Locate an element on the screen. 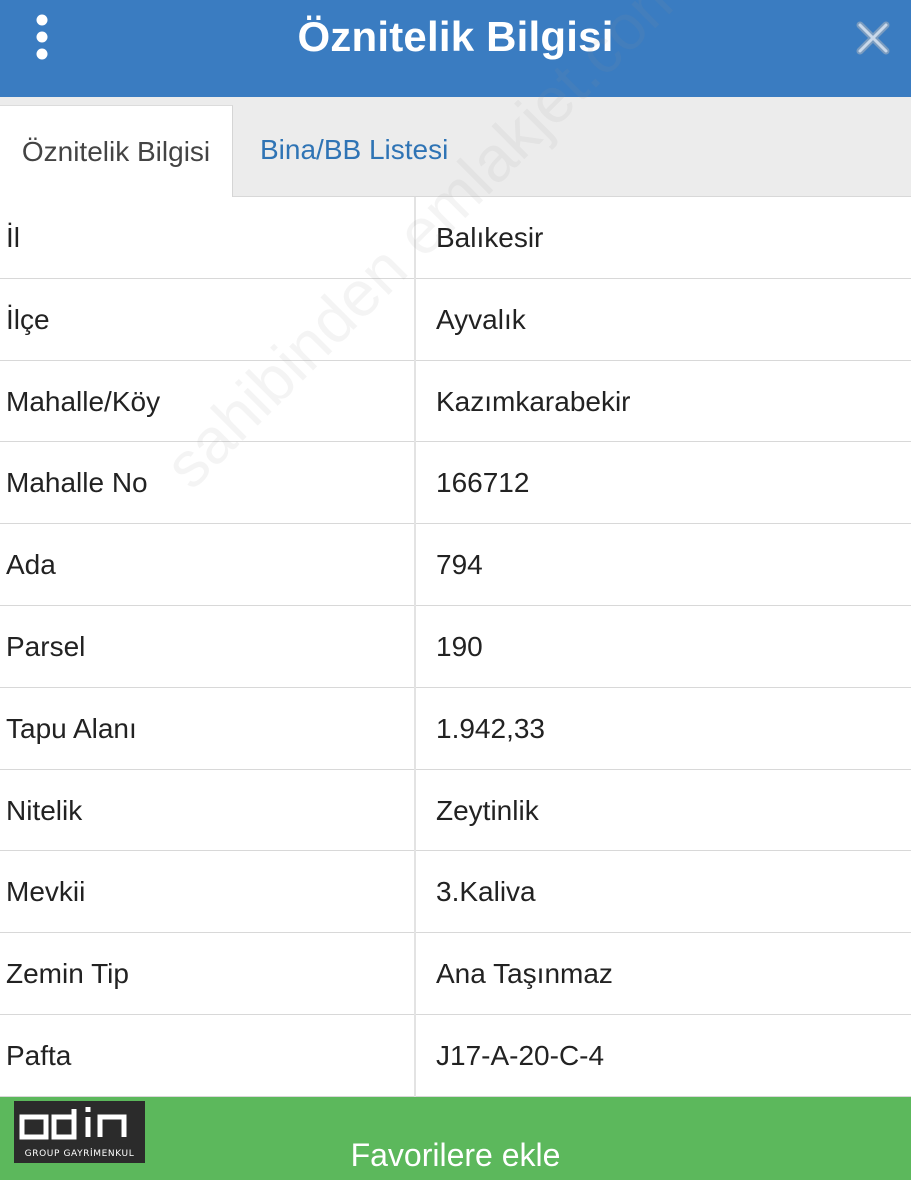  attribute-value: Kazımkarabekir is located at coordinates (533, 401).